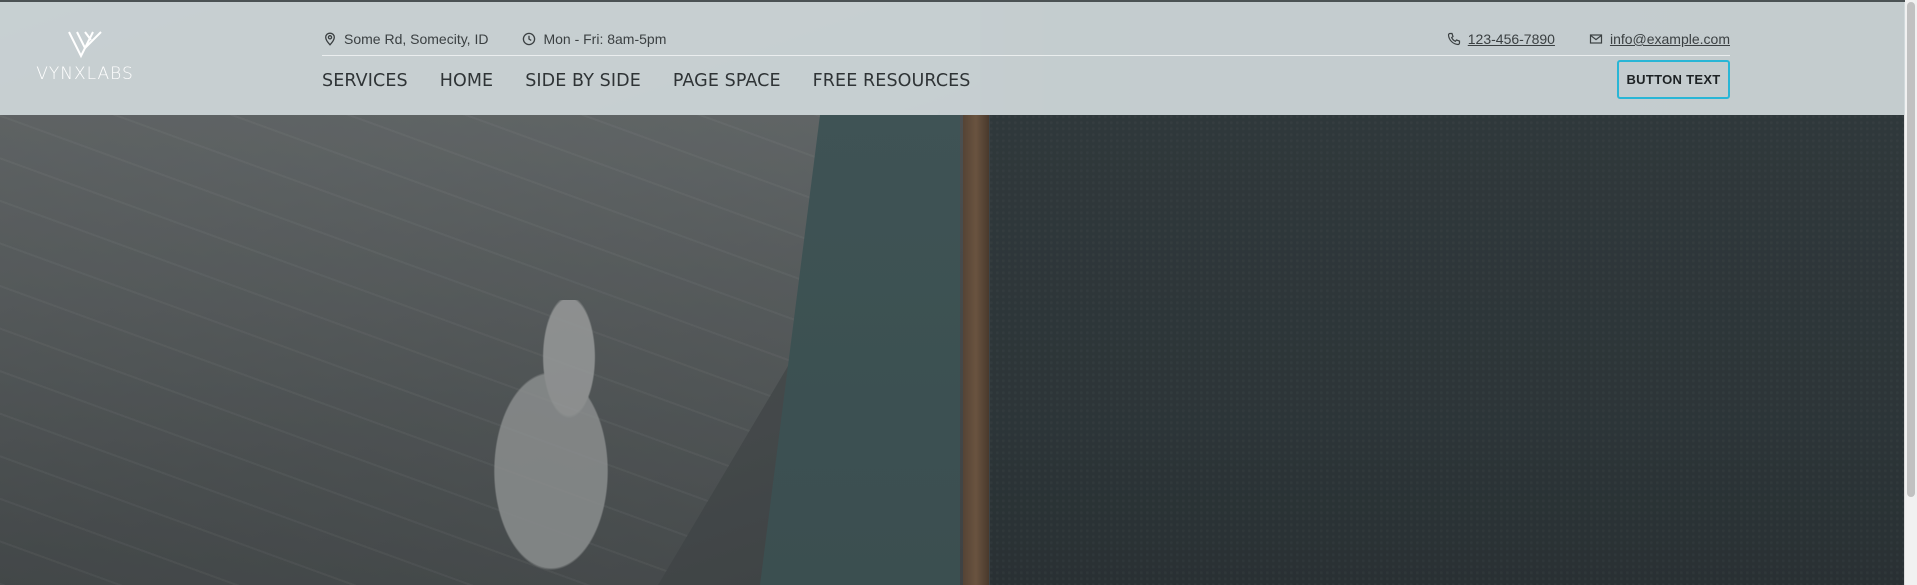  Describe the element at coordinates (1673, 79) in the screenshot. I see `cta-button: BUTTON TEXT` at that location.